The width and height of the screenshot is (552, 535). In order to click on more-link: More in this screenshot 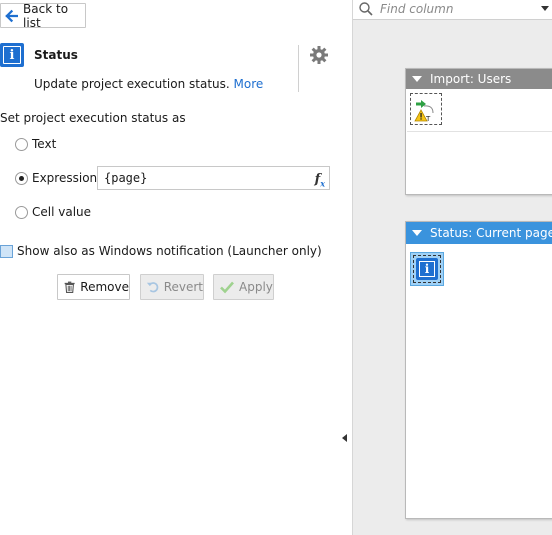, I will do `click(249, 84)`.